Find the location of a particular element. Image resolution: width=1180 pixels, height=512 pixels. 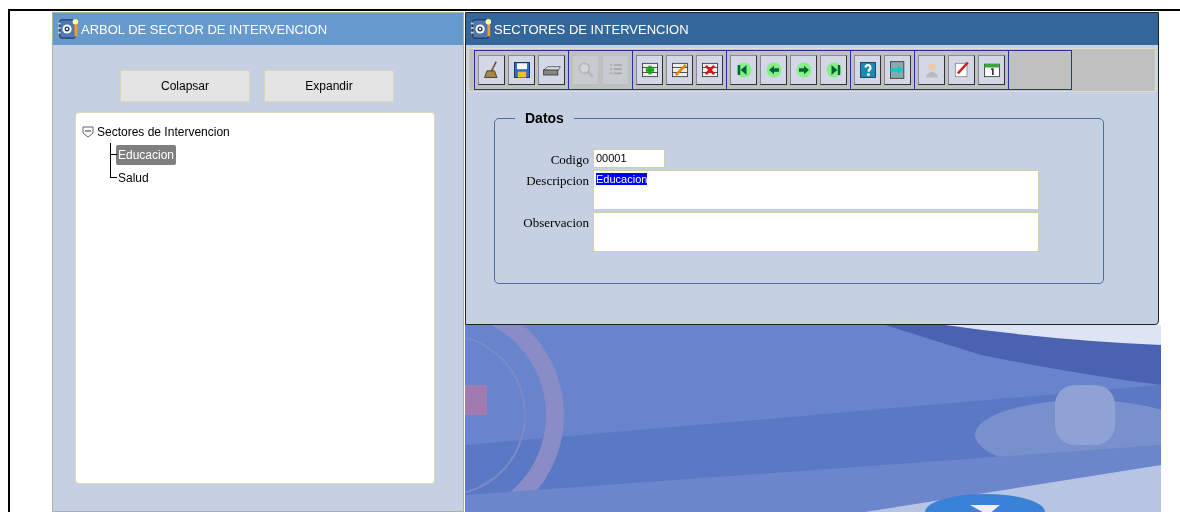

tree-item: Educacion is located at coordinates (146, 154).